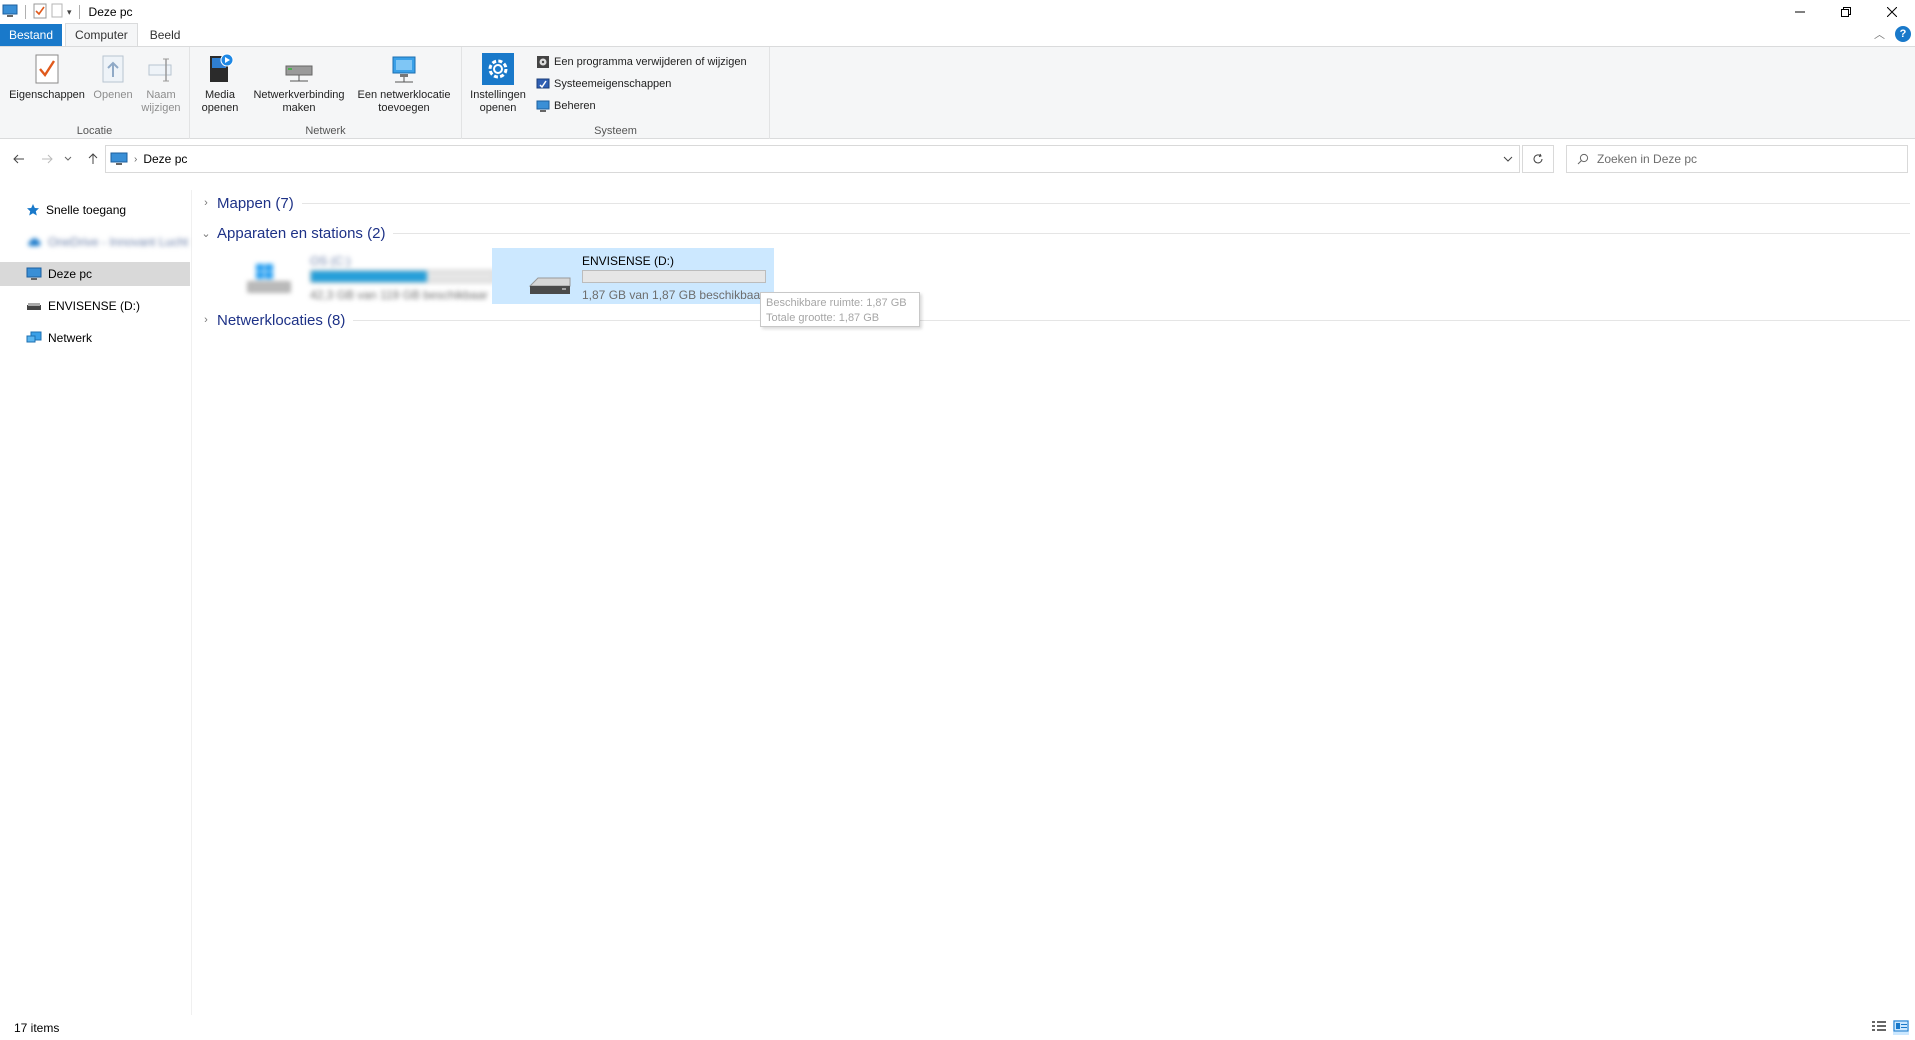 The image size is (1915, 1040). I want to click on media-openen-button: Media openen, so click(220, 83).